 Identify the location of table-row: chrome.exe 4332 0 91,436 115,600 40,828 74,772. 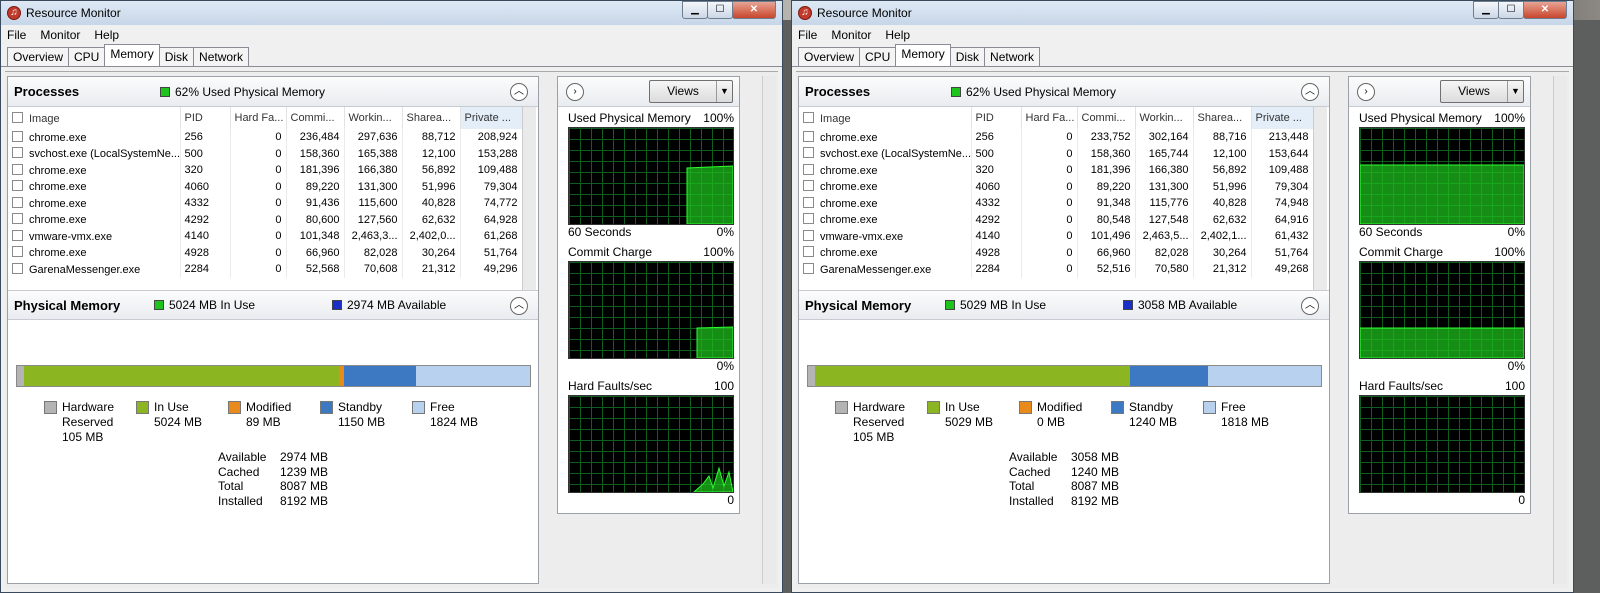
(265, 203).